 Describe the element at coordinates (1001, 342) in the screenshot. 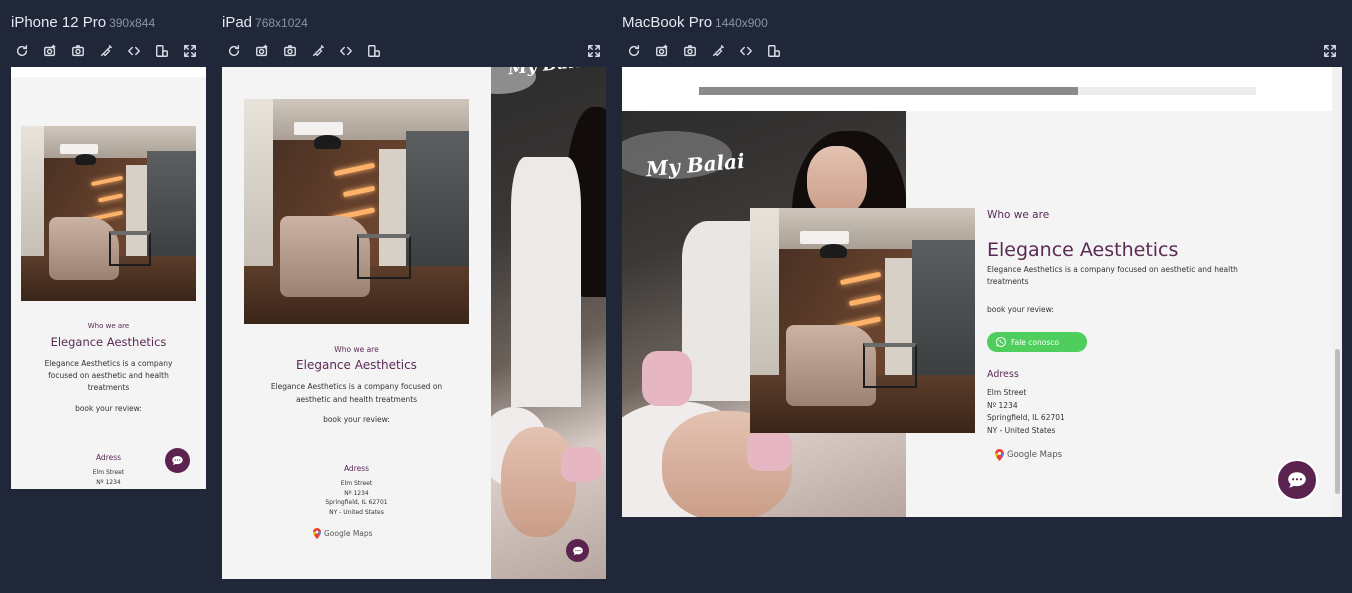

I see `whatsapp-icon` at that location.